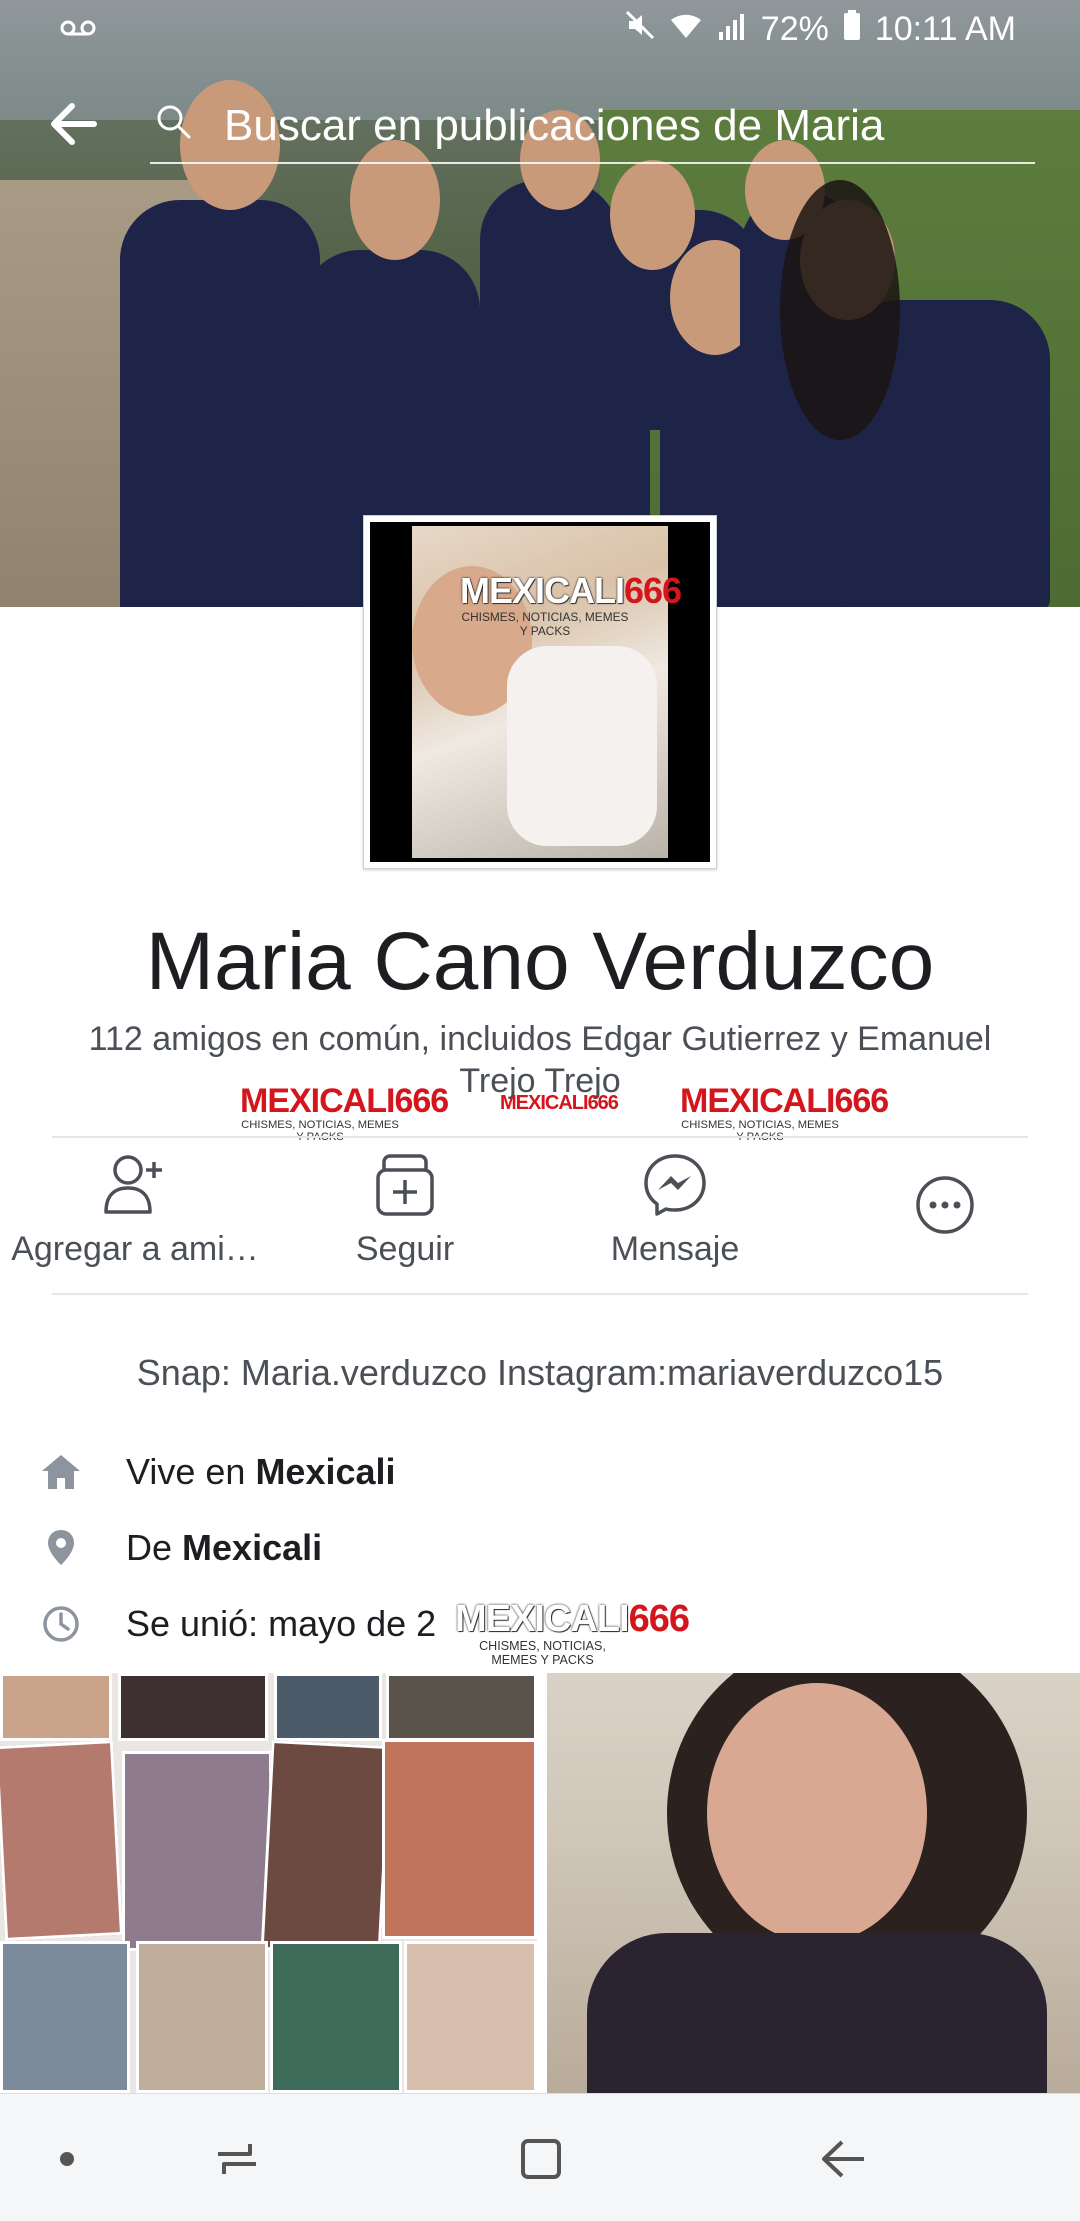 This screenshot has width=1080, height=2221. I want to click on nav-back-icon, so click(843, 2159).